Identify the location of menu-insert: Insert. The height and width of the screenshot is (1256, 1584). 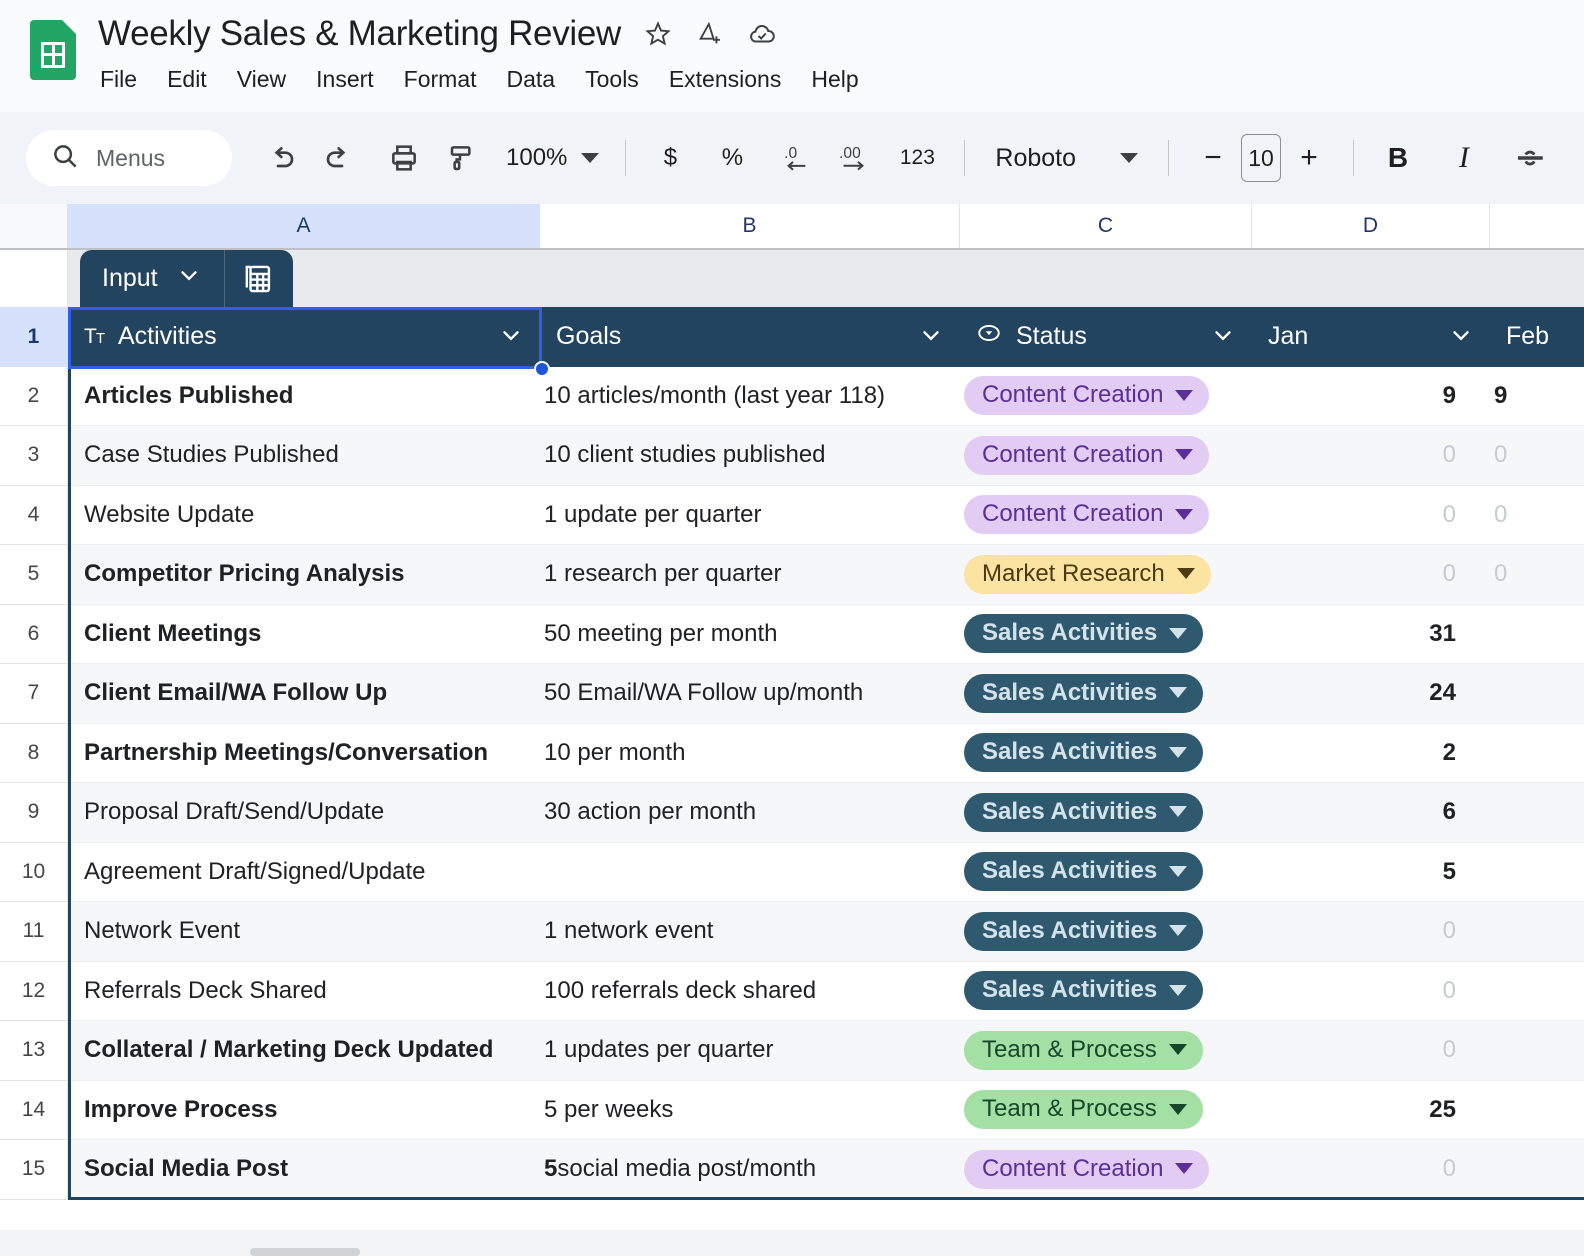
(345, 79).